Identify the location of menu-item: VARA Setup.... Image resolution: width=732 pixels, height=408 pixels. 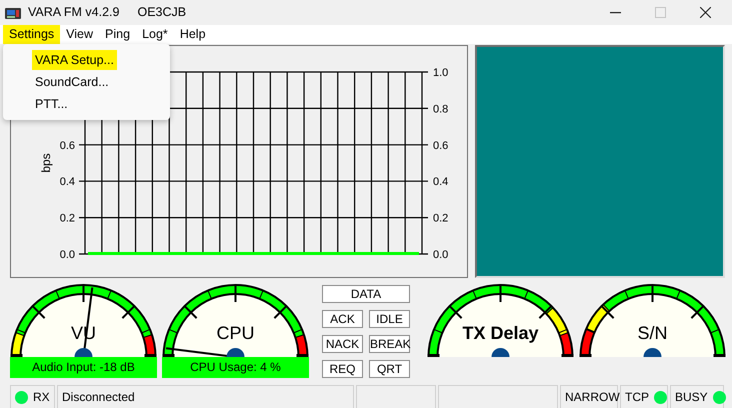
(74, 60).